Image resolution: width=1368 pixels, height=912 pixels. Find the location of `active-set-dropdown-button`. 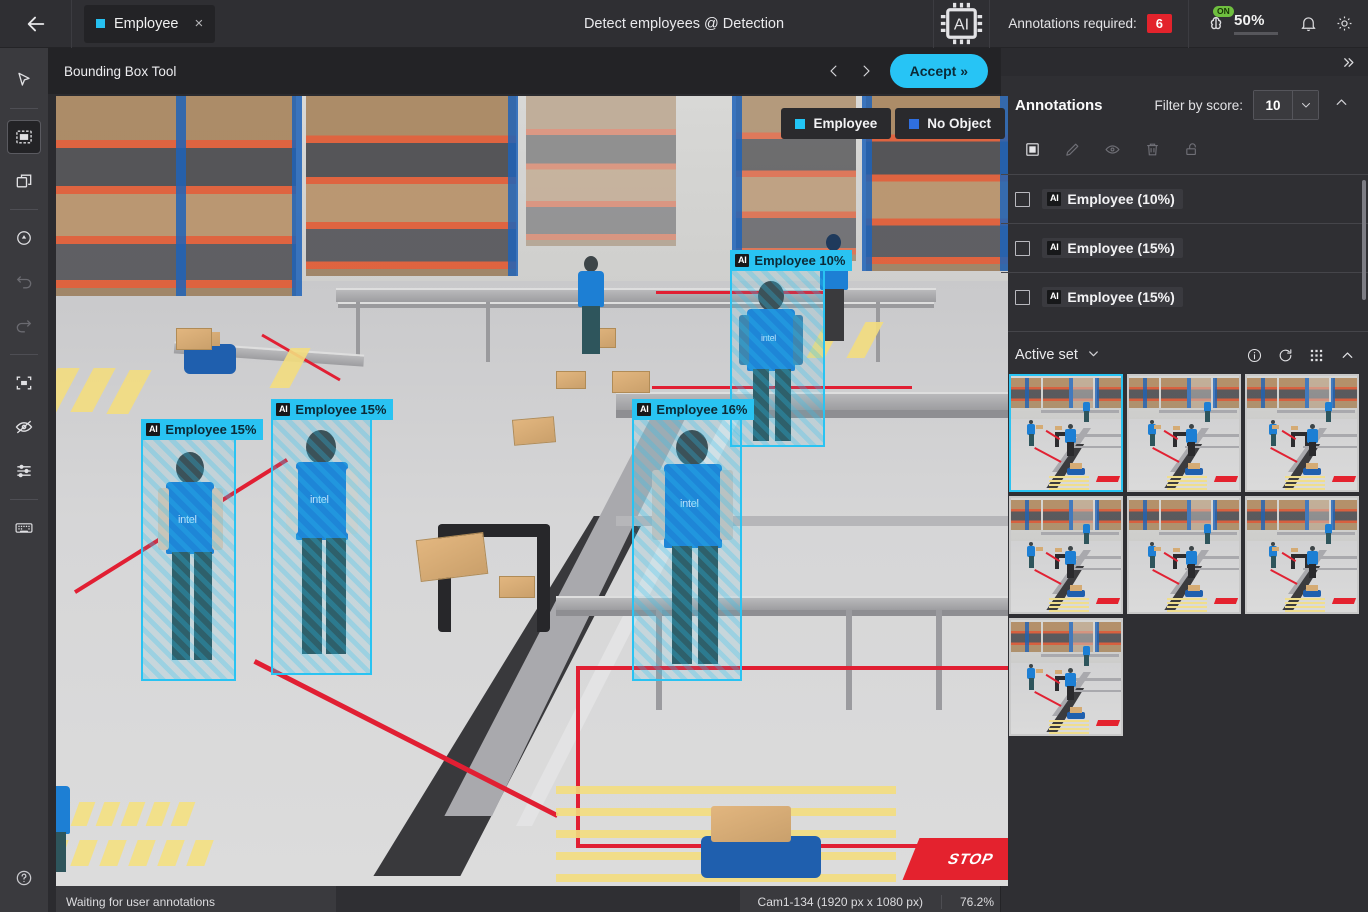

active-set-dropdown-button is located at coordinates (1093, 355).